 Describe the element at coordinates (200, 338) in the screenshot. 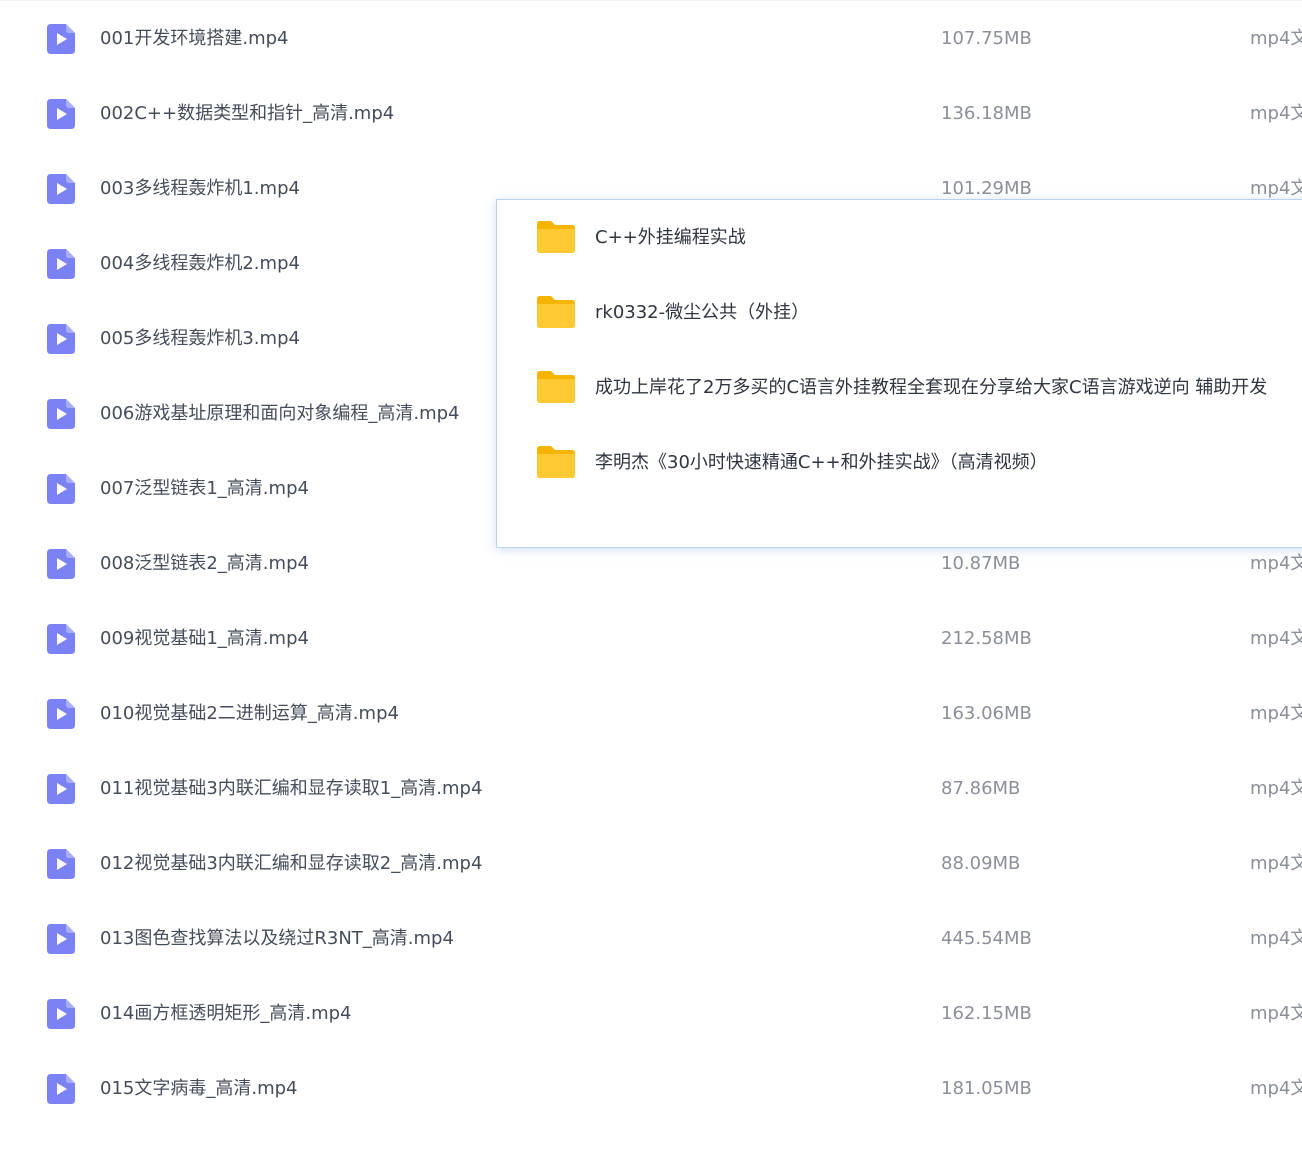

I see `file-name: 005多线程轰炸机3.mp4` at that location.